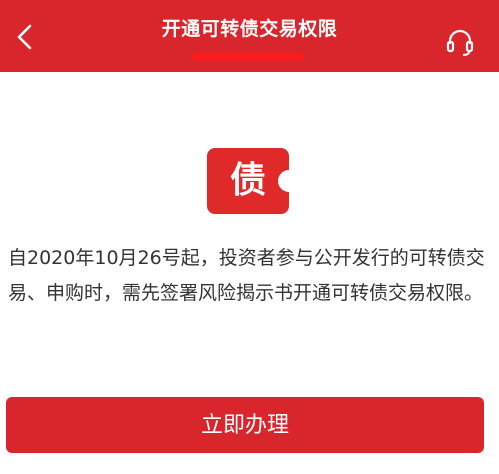  I want to click on headset-icon, so click(460, 42).